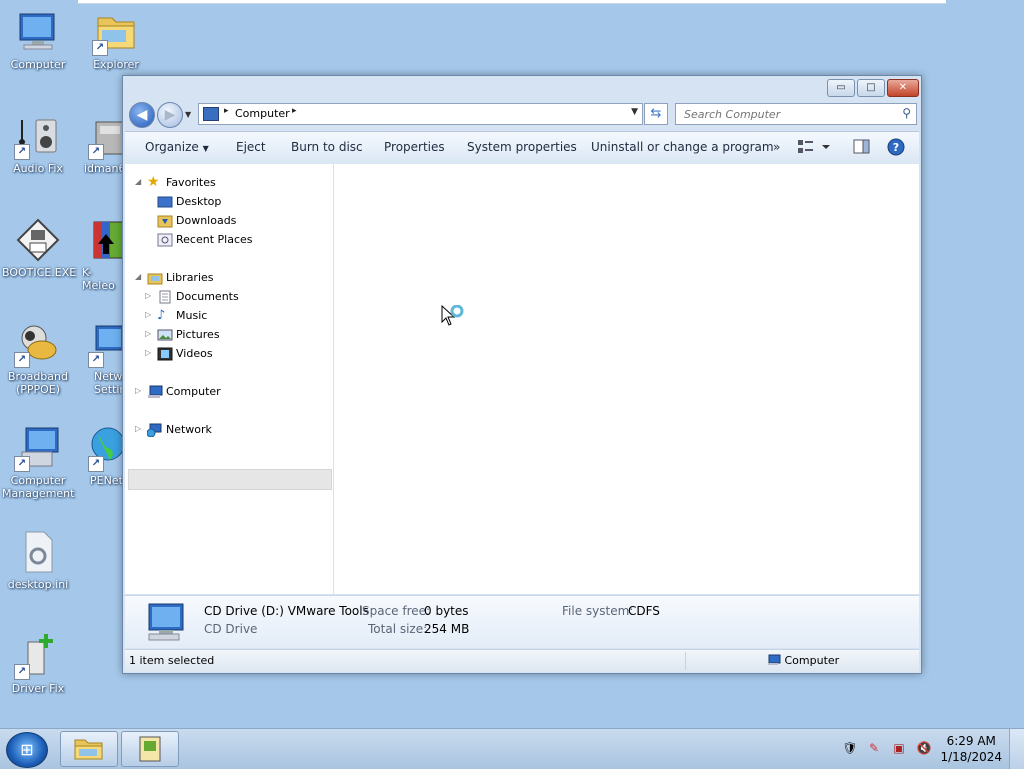 The image size is (1024, 769). Describe the element at coordinates (803, 660) in the screenshot. I see `status-location: Computer` at that location.